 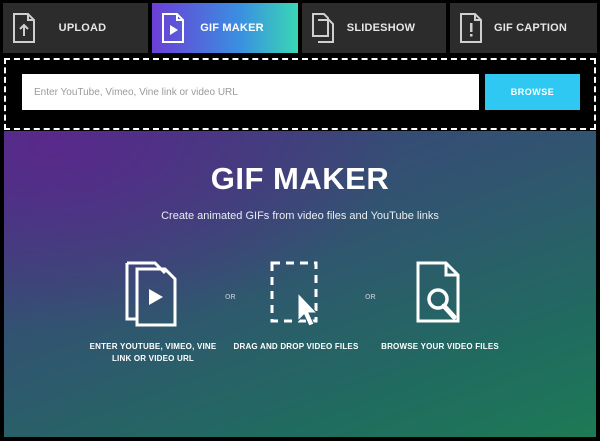 What do you see at coordinates (82, 28) in the screenshot?
I see `tab-upload-label: UPLOAD` at bounding box center [82, 28].